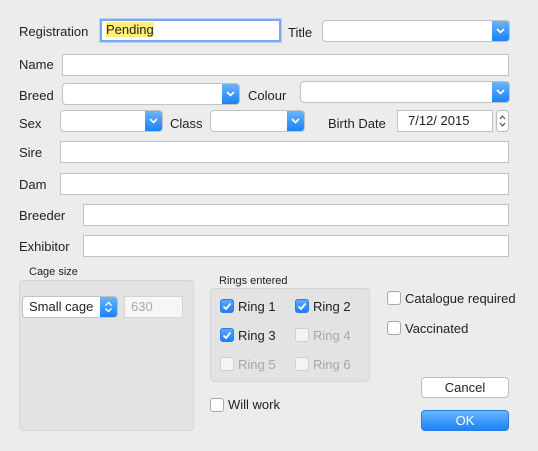 The height and width of the screenshot is (451, 538). I want to click on ring-3-label: Ring 3, so click(257, 335).